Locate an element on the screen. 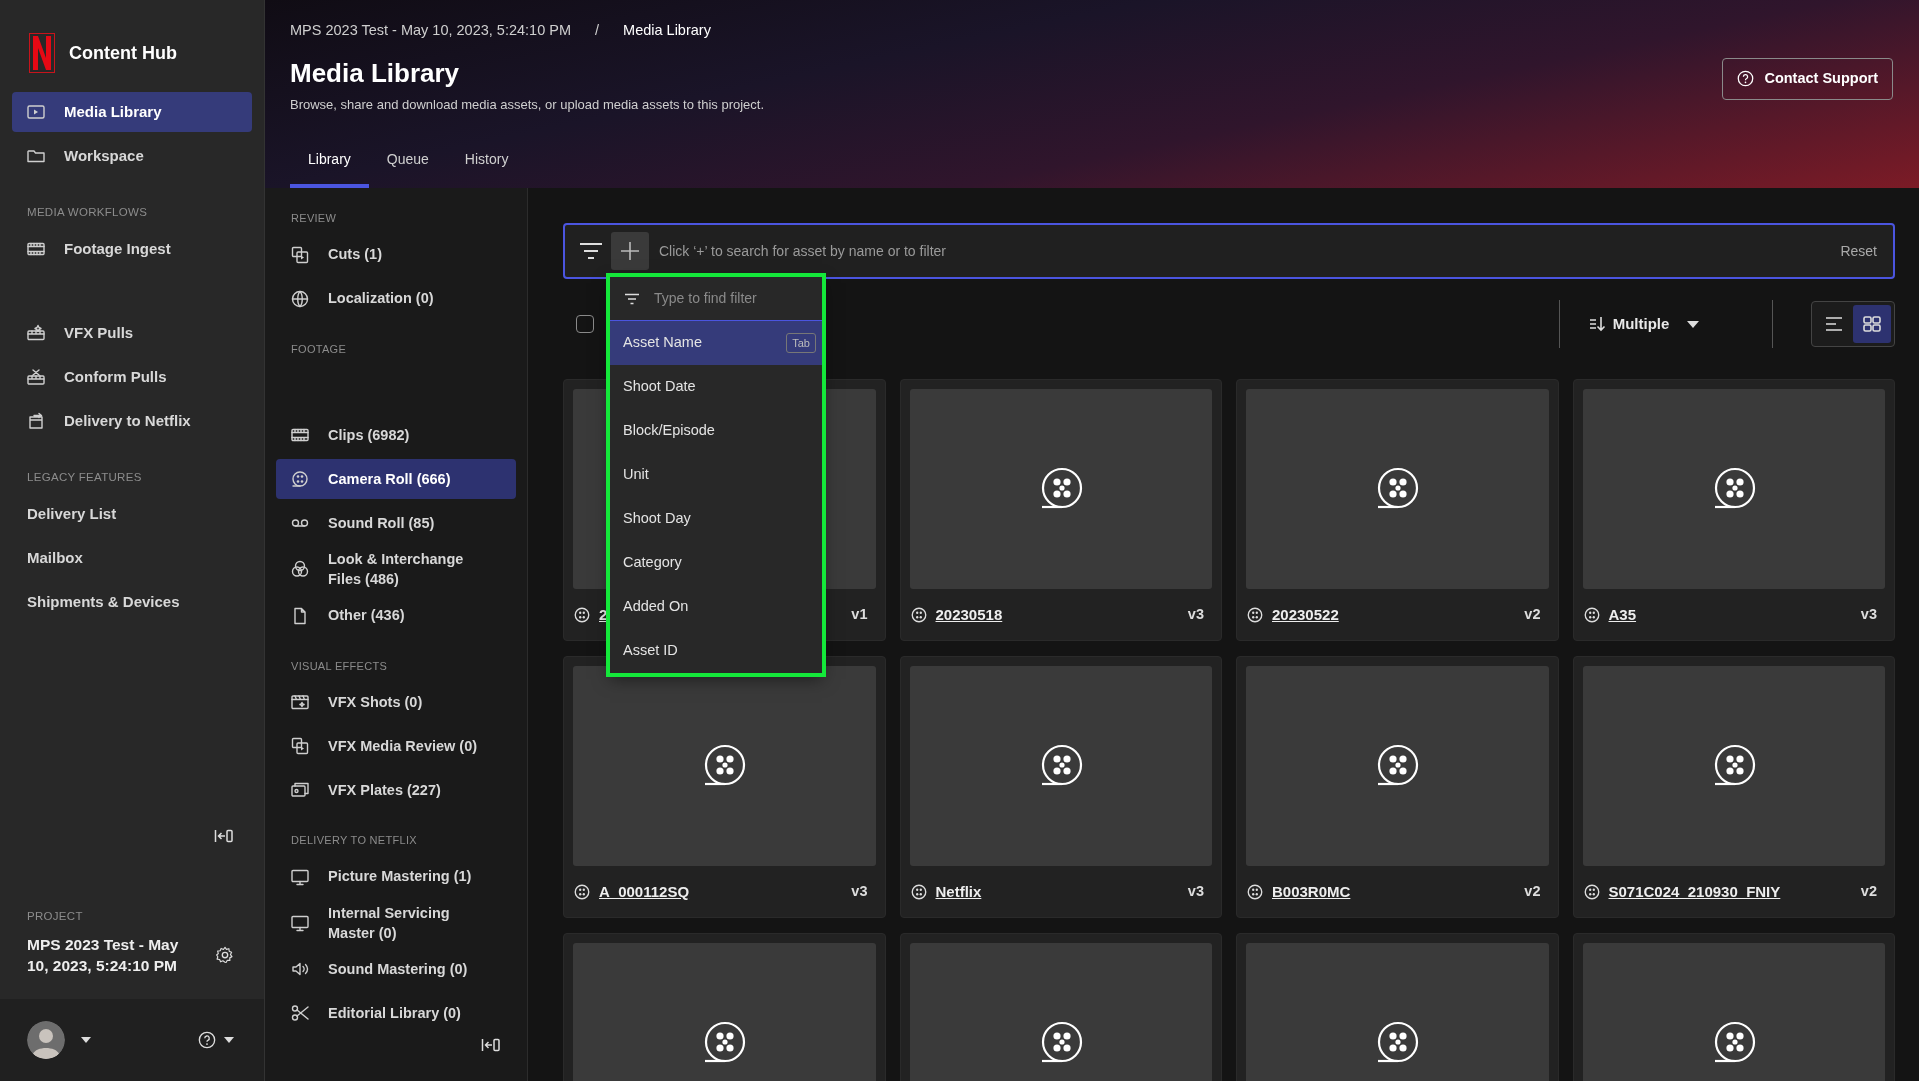 This screenshot has height=1081, width=1919. reset-button: Reset is located at coordinates (1858, 251).